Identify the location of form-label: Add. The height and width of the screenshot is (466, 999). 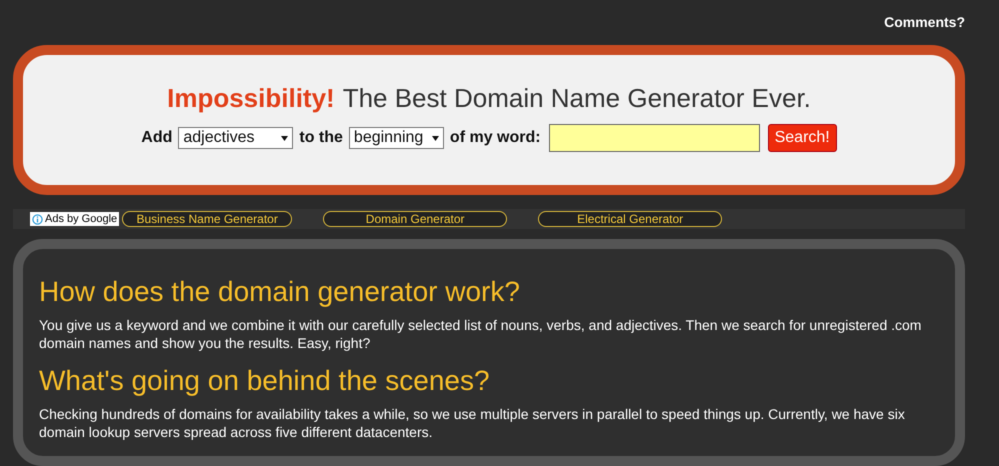
(156, 138).